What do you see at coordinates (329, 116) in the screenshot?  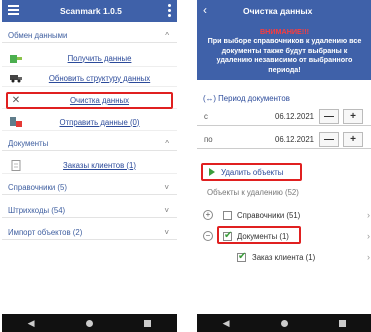 I see `date-from-minus-button: —` at bounding box center [329, 116].